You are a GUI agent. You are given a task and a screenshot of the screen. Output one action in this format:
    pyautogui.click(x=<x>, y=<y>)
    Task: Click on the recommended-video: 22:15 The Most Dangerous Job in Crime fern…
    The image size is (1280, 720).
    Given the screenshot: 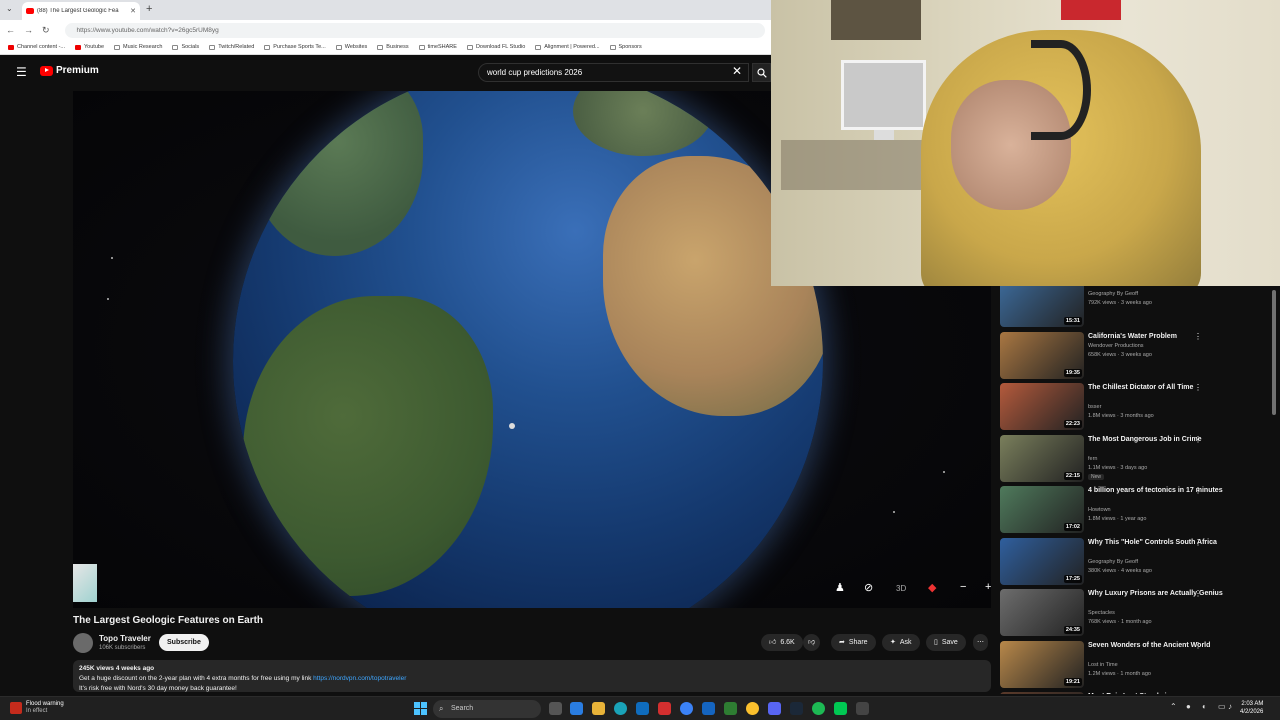 What is the action you would take?
    pyautogui.click(x=1137, y=458)
    